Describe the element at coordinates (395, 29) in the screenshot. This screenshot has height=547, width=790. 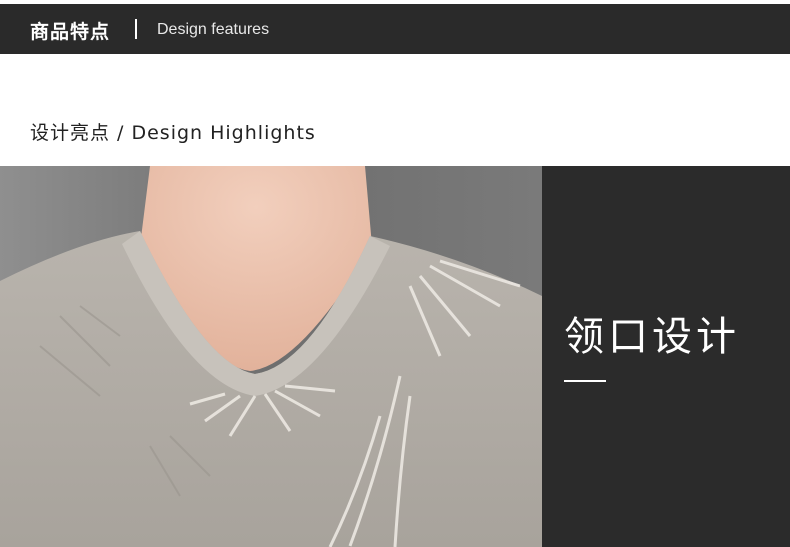
I see `header-bar: 商品特点 Design features` at that location.